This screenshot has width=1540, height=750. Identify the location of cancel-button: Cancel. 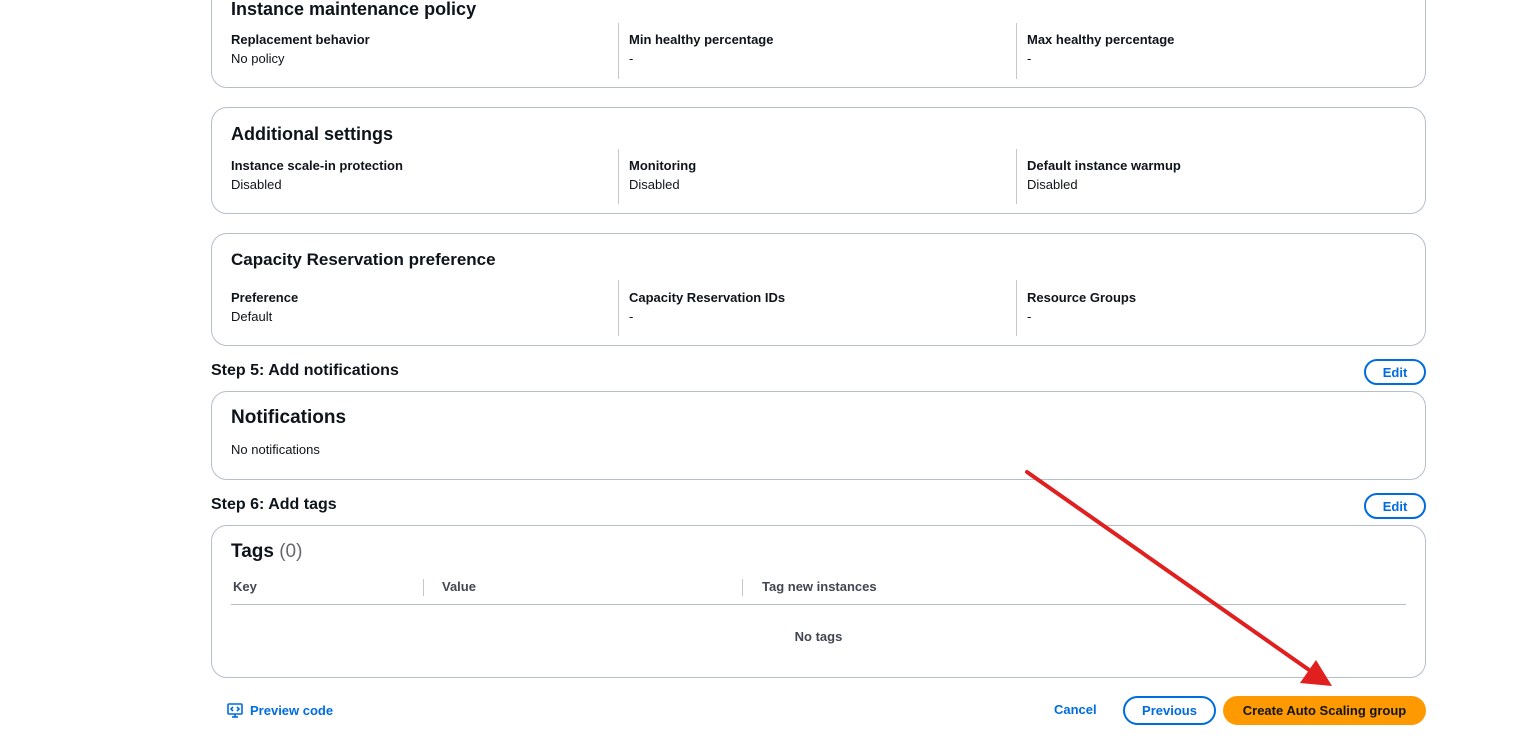
(1075, 709).